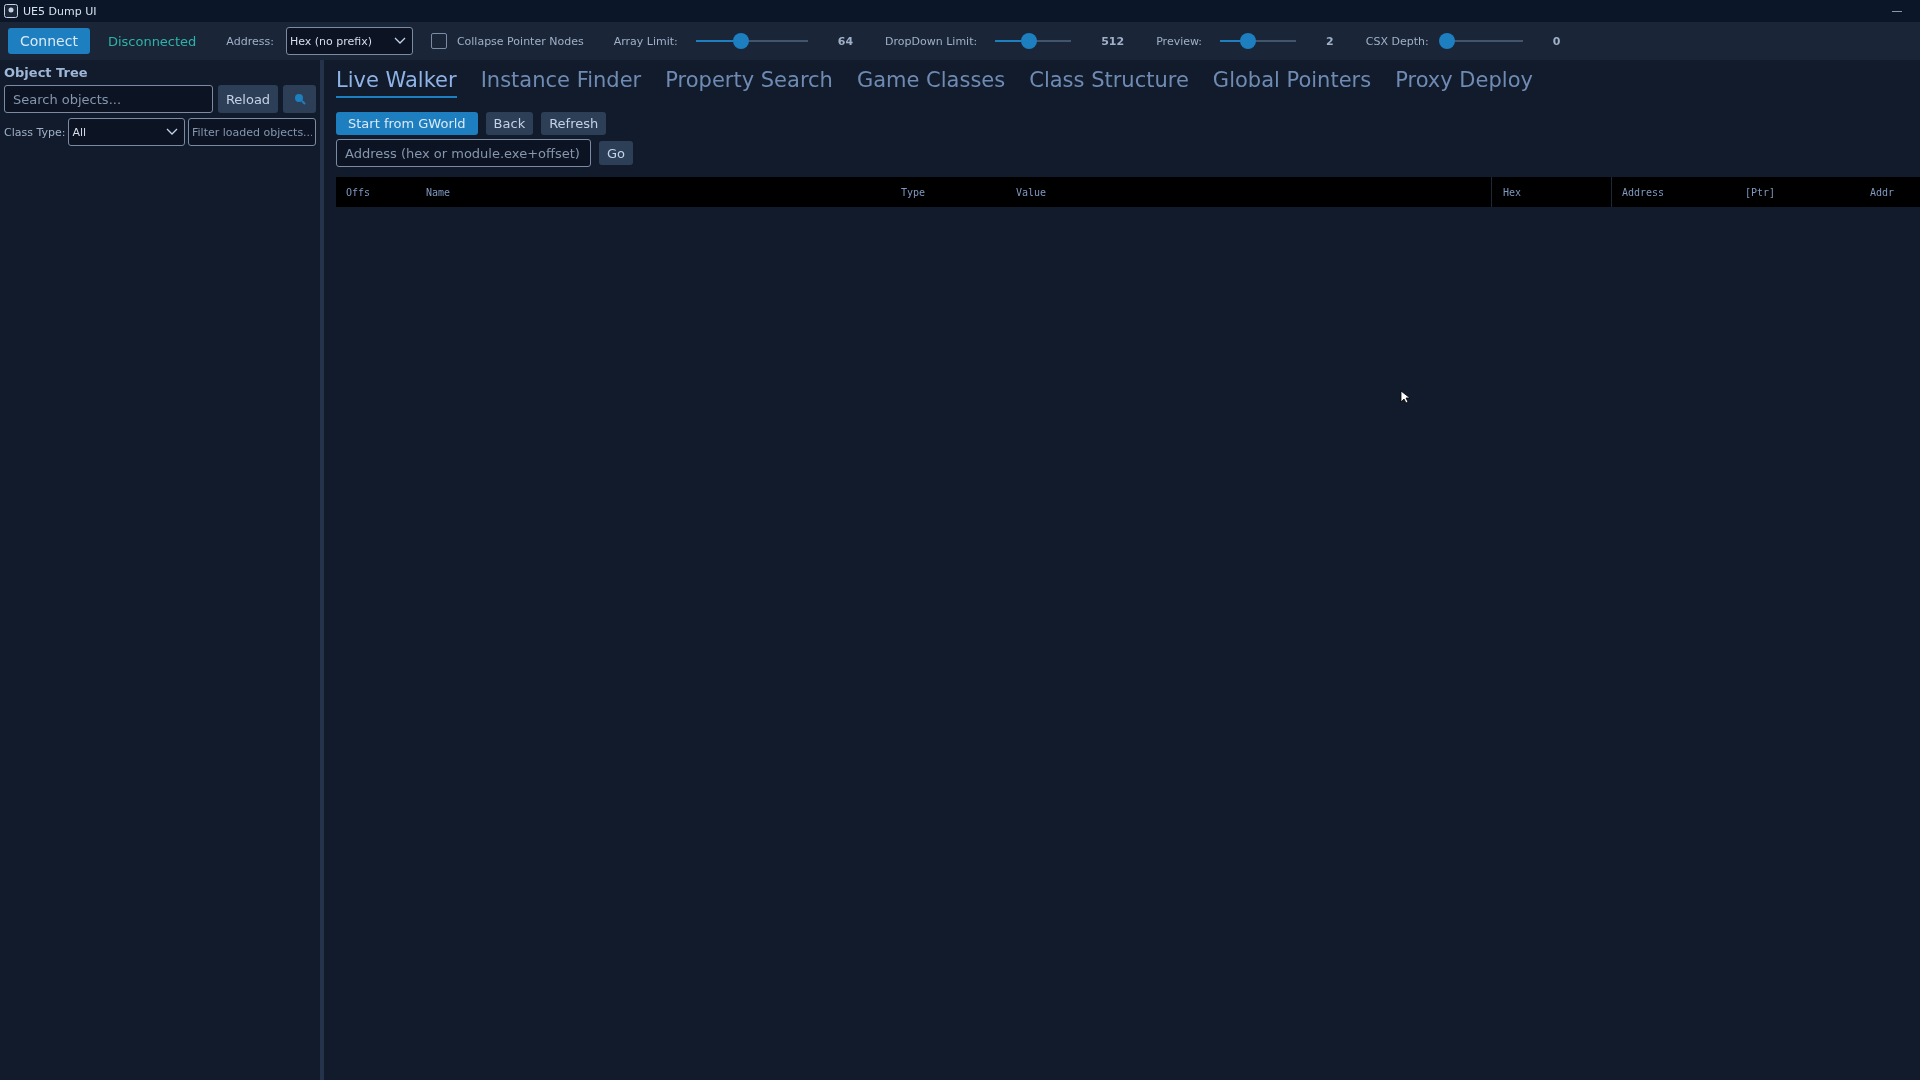 This screenshot has height=1080, width=1920. What do you see at coordinates (913, 192) in the screenshot?
I see `column-header: Type` at bounding box center [913, 192].